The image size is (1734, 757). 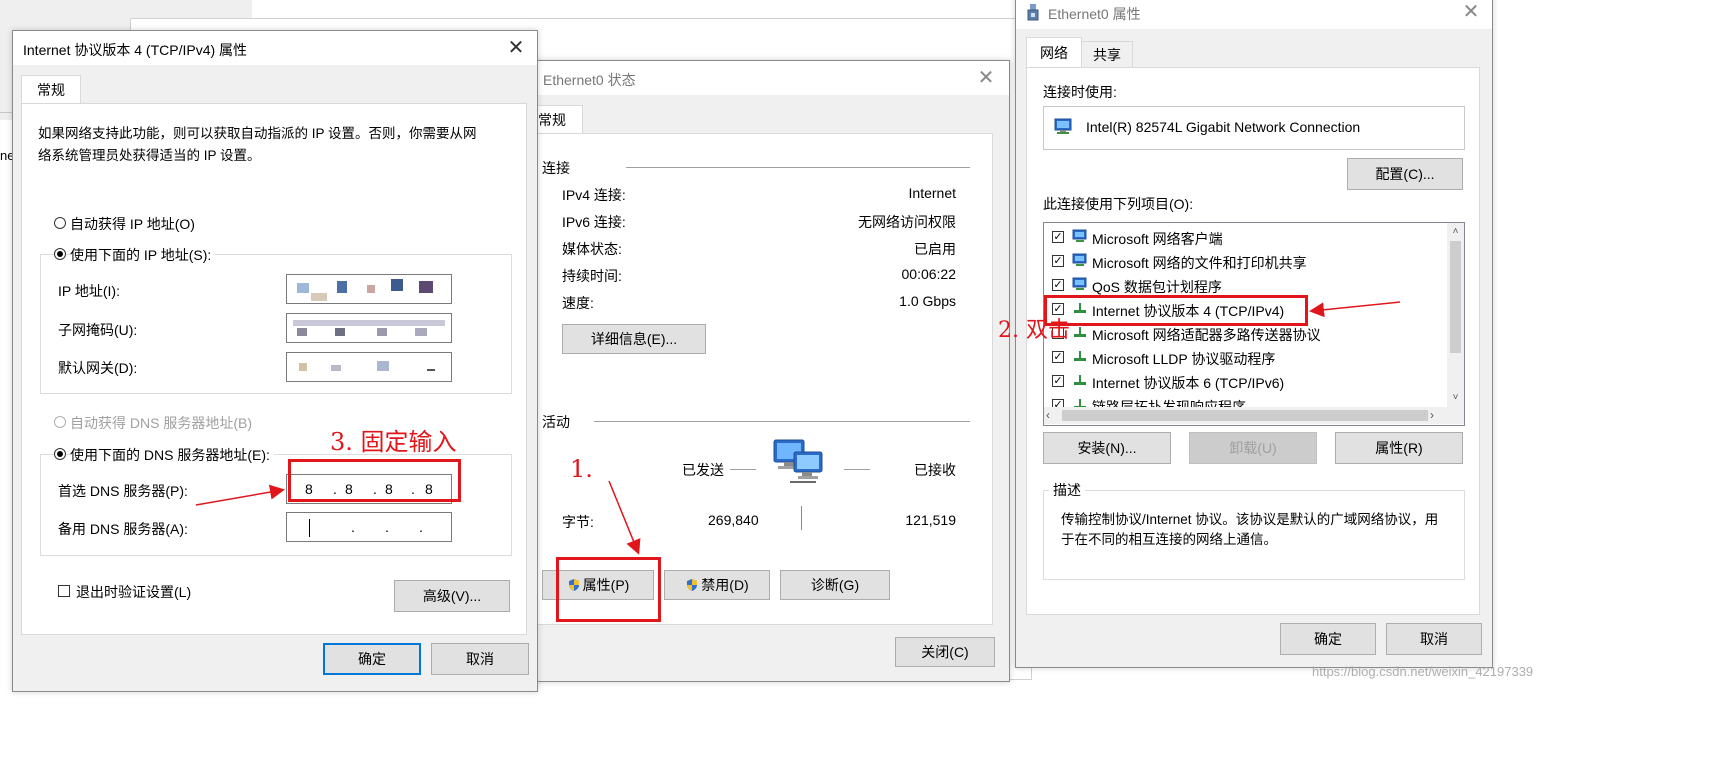 What do you see at coordinates (1423, 671) in the screenshot?
I see `watermark: https://blog.csdn.net/weixin_42197339` at bounding box center [1423, 671].